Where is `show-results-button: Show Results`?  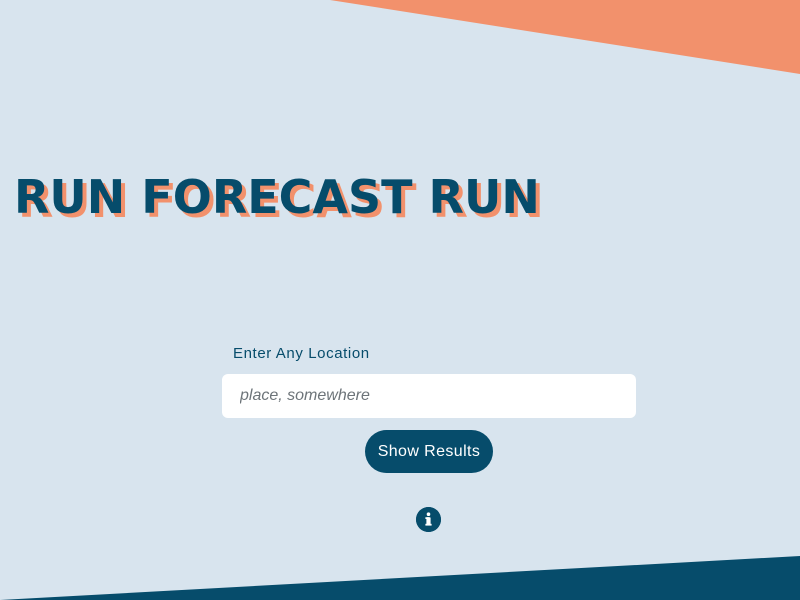
show-results-button: Show Results is located at coordinates (429, 451).